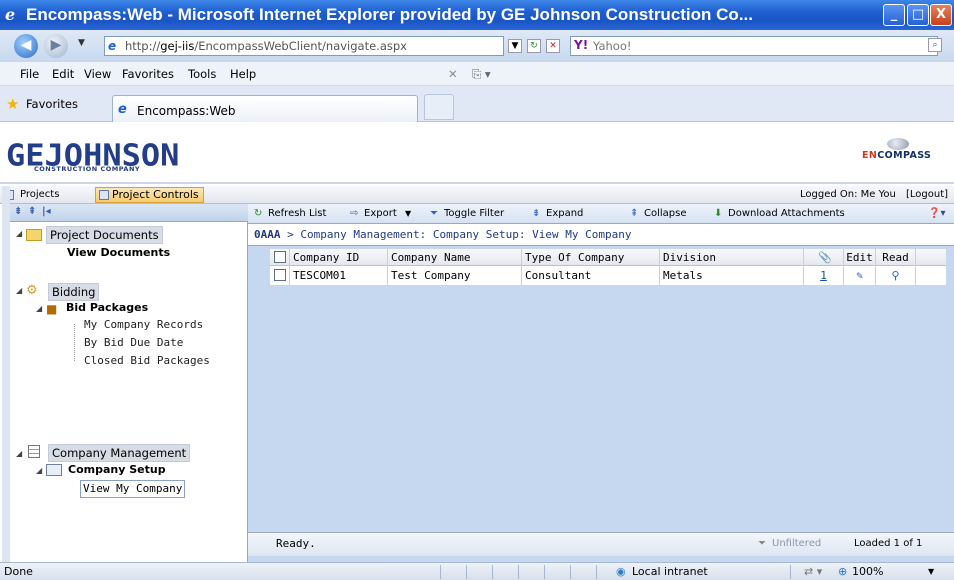 This screenshot has width=954, height=580. I want to click on col-company-name: Company Name, so click(455, 257).